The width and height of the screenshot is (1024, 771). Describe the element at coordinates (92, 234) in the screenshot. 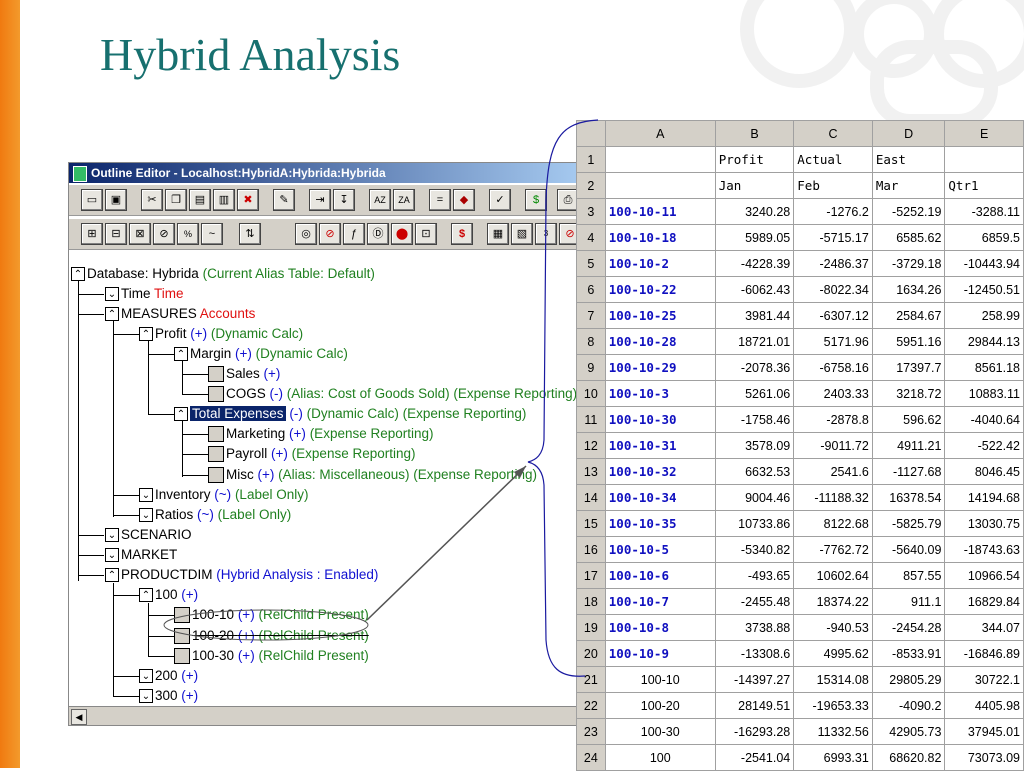

I see `expand-all-icon: ⊞` at that location.